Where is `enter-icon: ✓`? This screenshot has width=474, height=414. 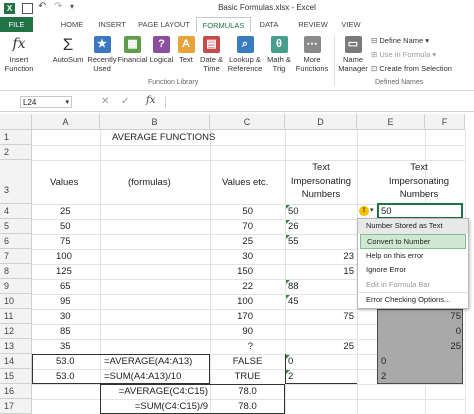 enter-icon: ✓ is located at coordinates (125, 101).